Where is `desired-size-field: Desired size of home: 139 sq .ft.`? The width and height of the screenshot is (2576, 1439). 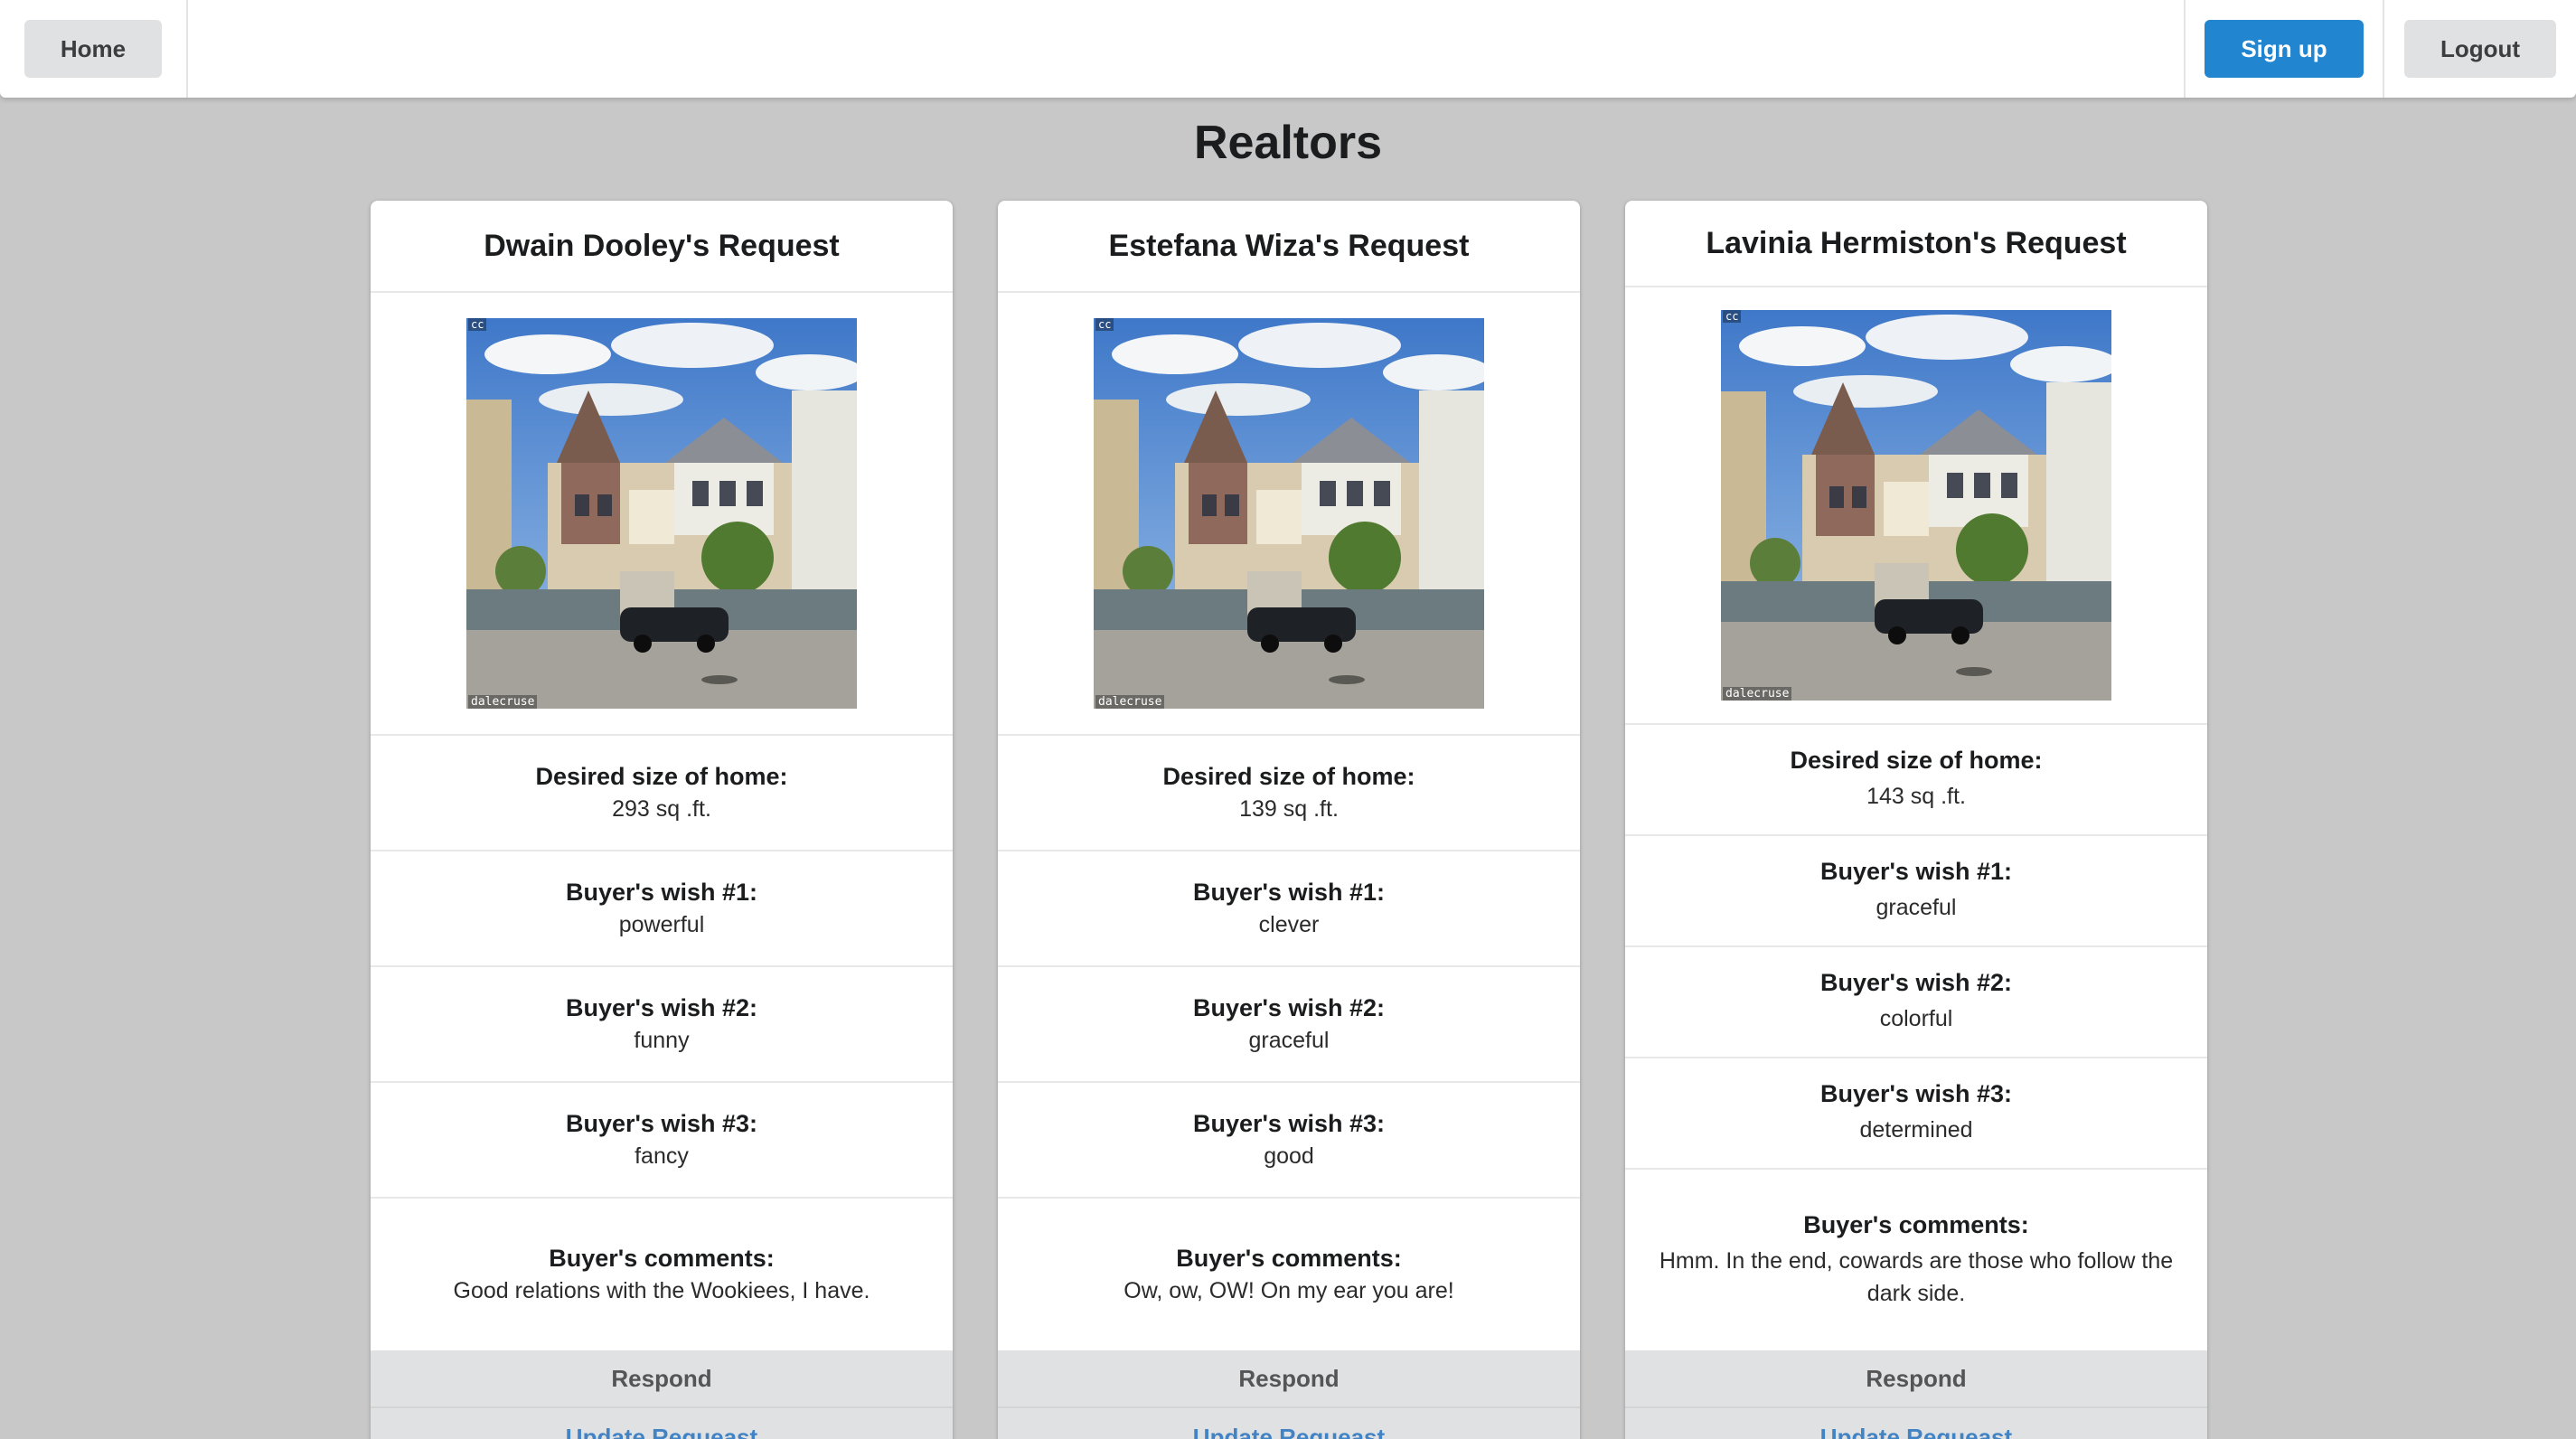
desired-size-field: Desired size of home: 139 sq .ft. is located at coordinates (1289, 794).